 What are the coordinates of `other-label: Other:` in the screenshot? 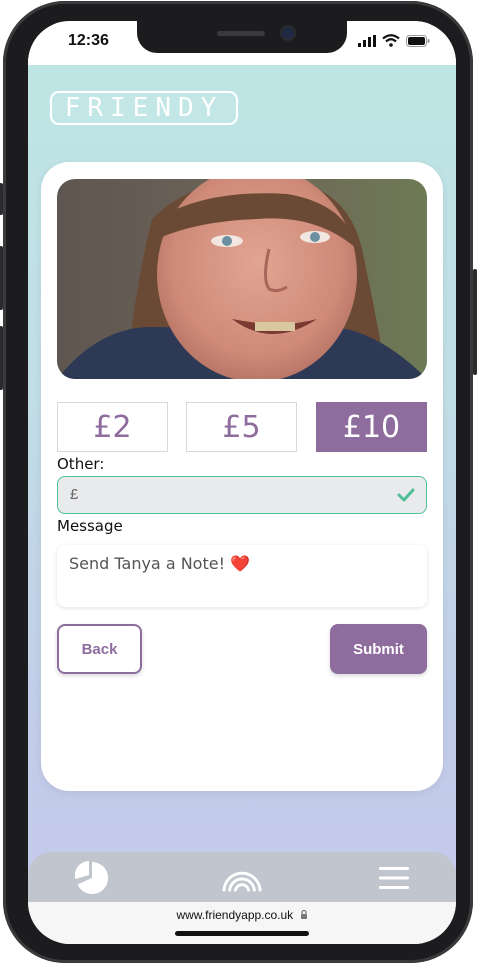 It's located at (81, 464).